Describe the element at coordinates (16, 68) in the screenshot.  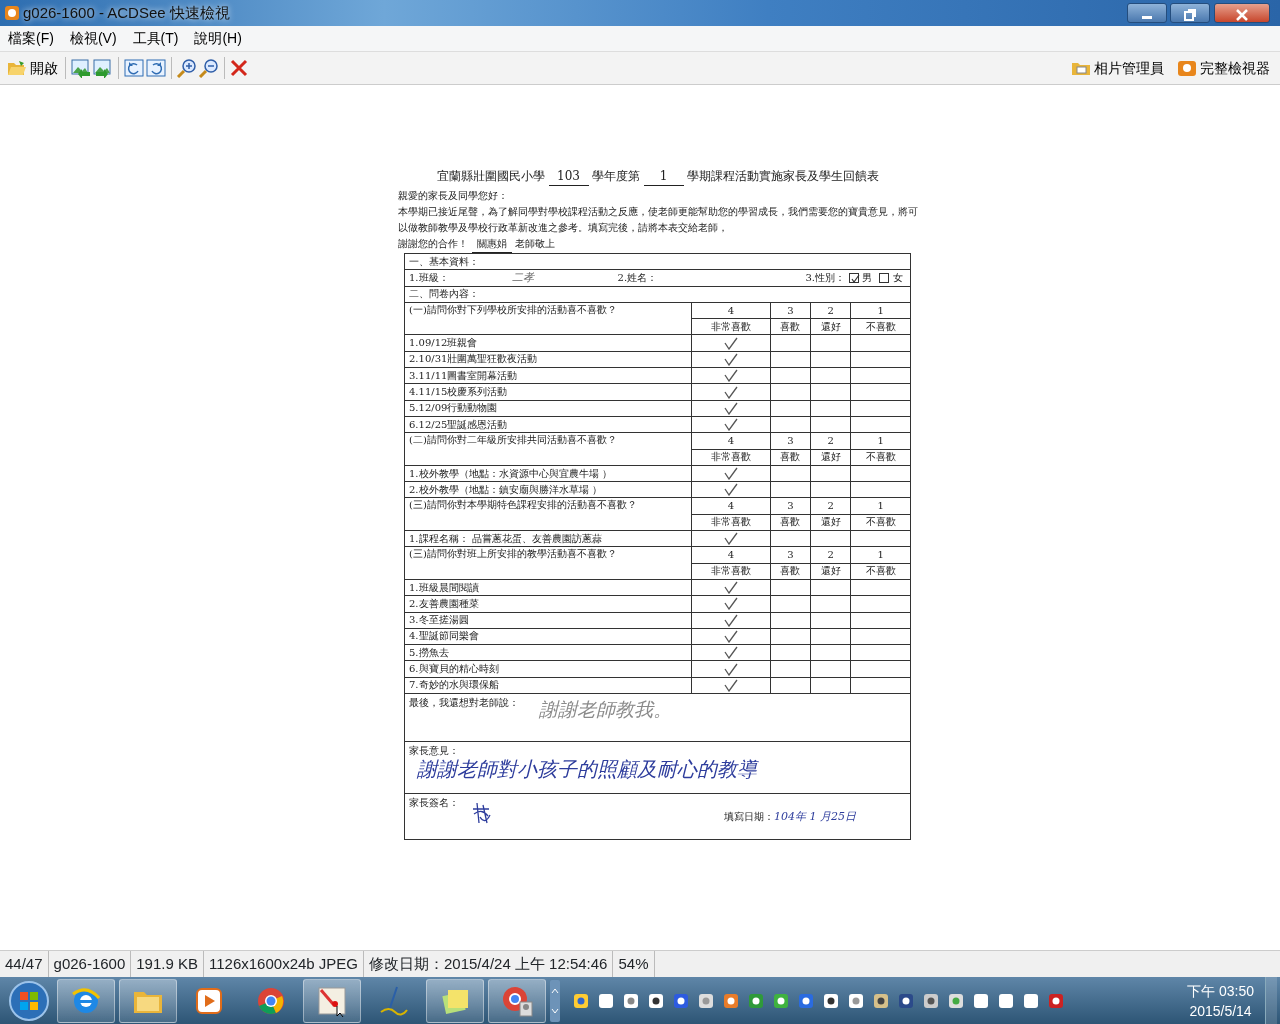
I see `folder-icon` at that location.